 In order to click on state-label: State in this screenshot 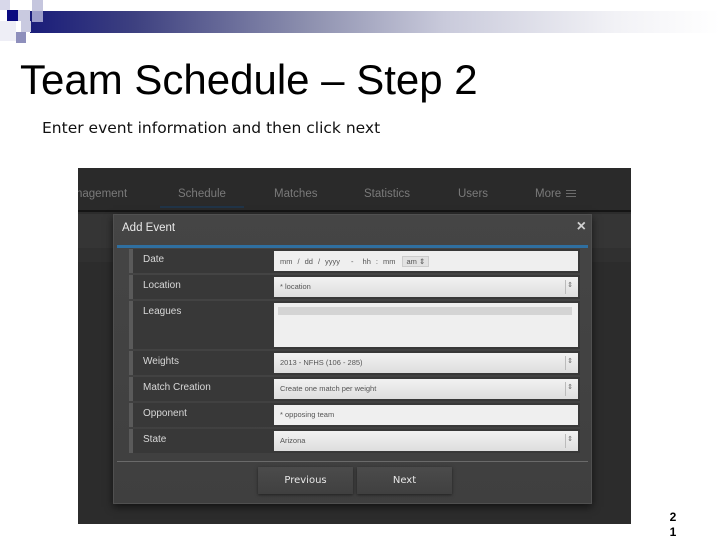, I will do `click(155, 439)`.